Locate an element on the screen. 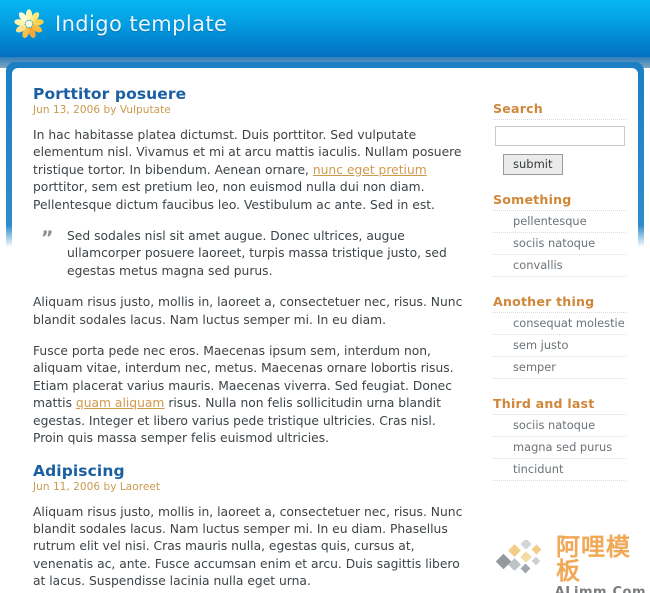 The width and height of the screenshot is (650, 593). post-meta: Jun 13, 2006 by Vulputate is located at coordinates (102, 110).